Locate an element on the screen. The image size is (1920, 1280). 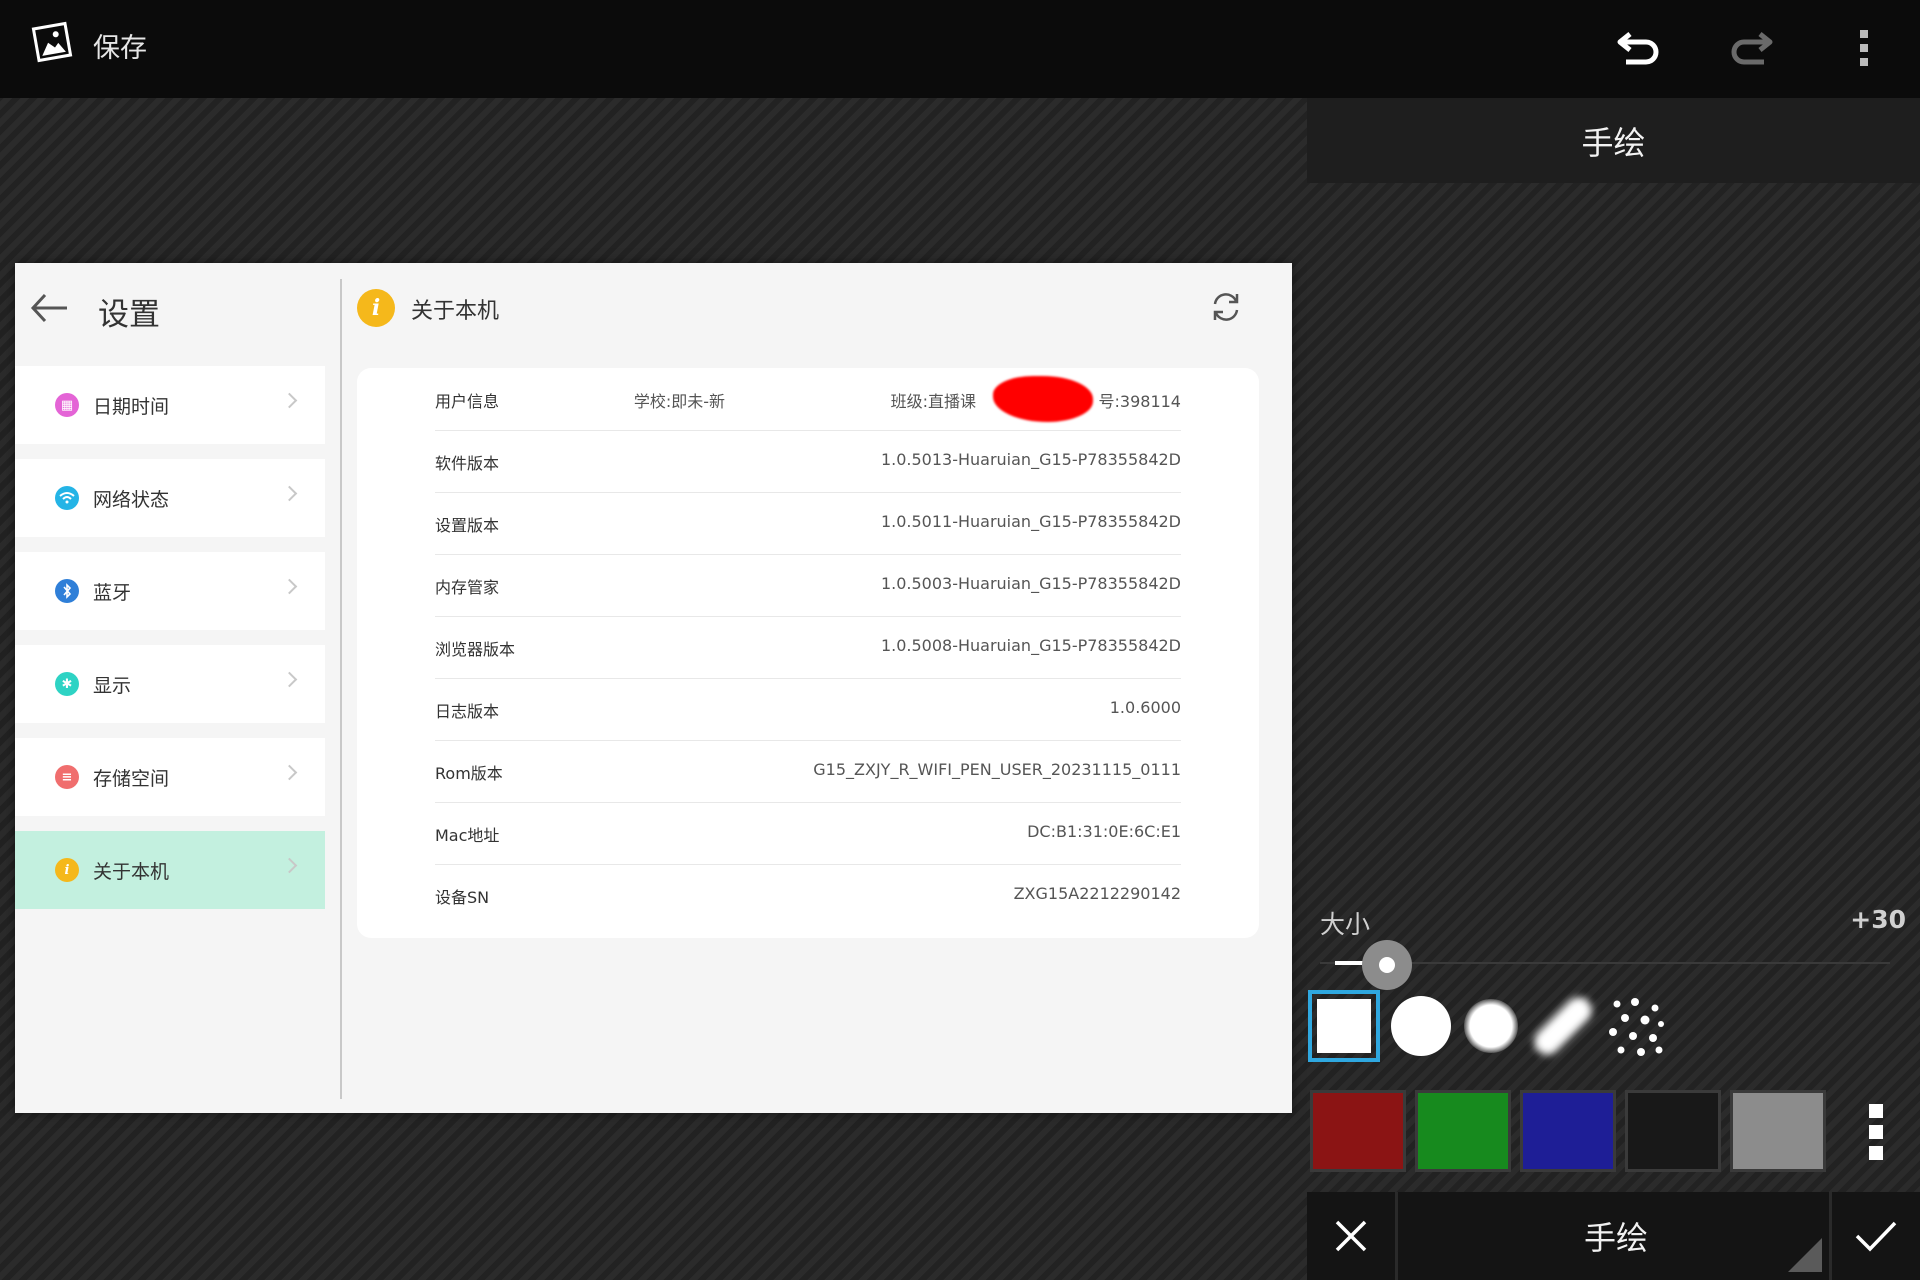
nav-item-storage: ≡ 存储空间 is located at coordinates (170, 777).